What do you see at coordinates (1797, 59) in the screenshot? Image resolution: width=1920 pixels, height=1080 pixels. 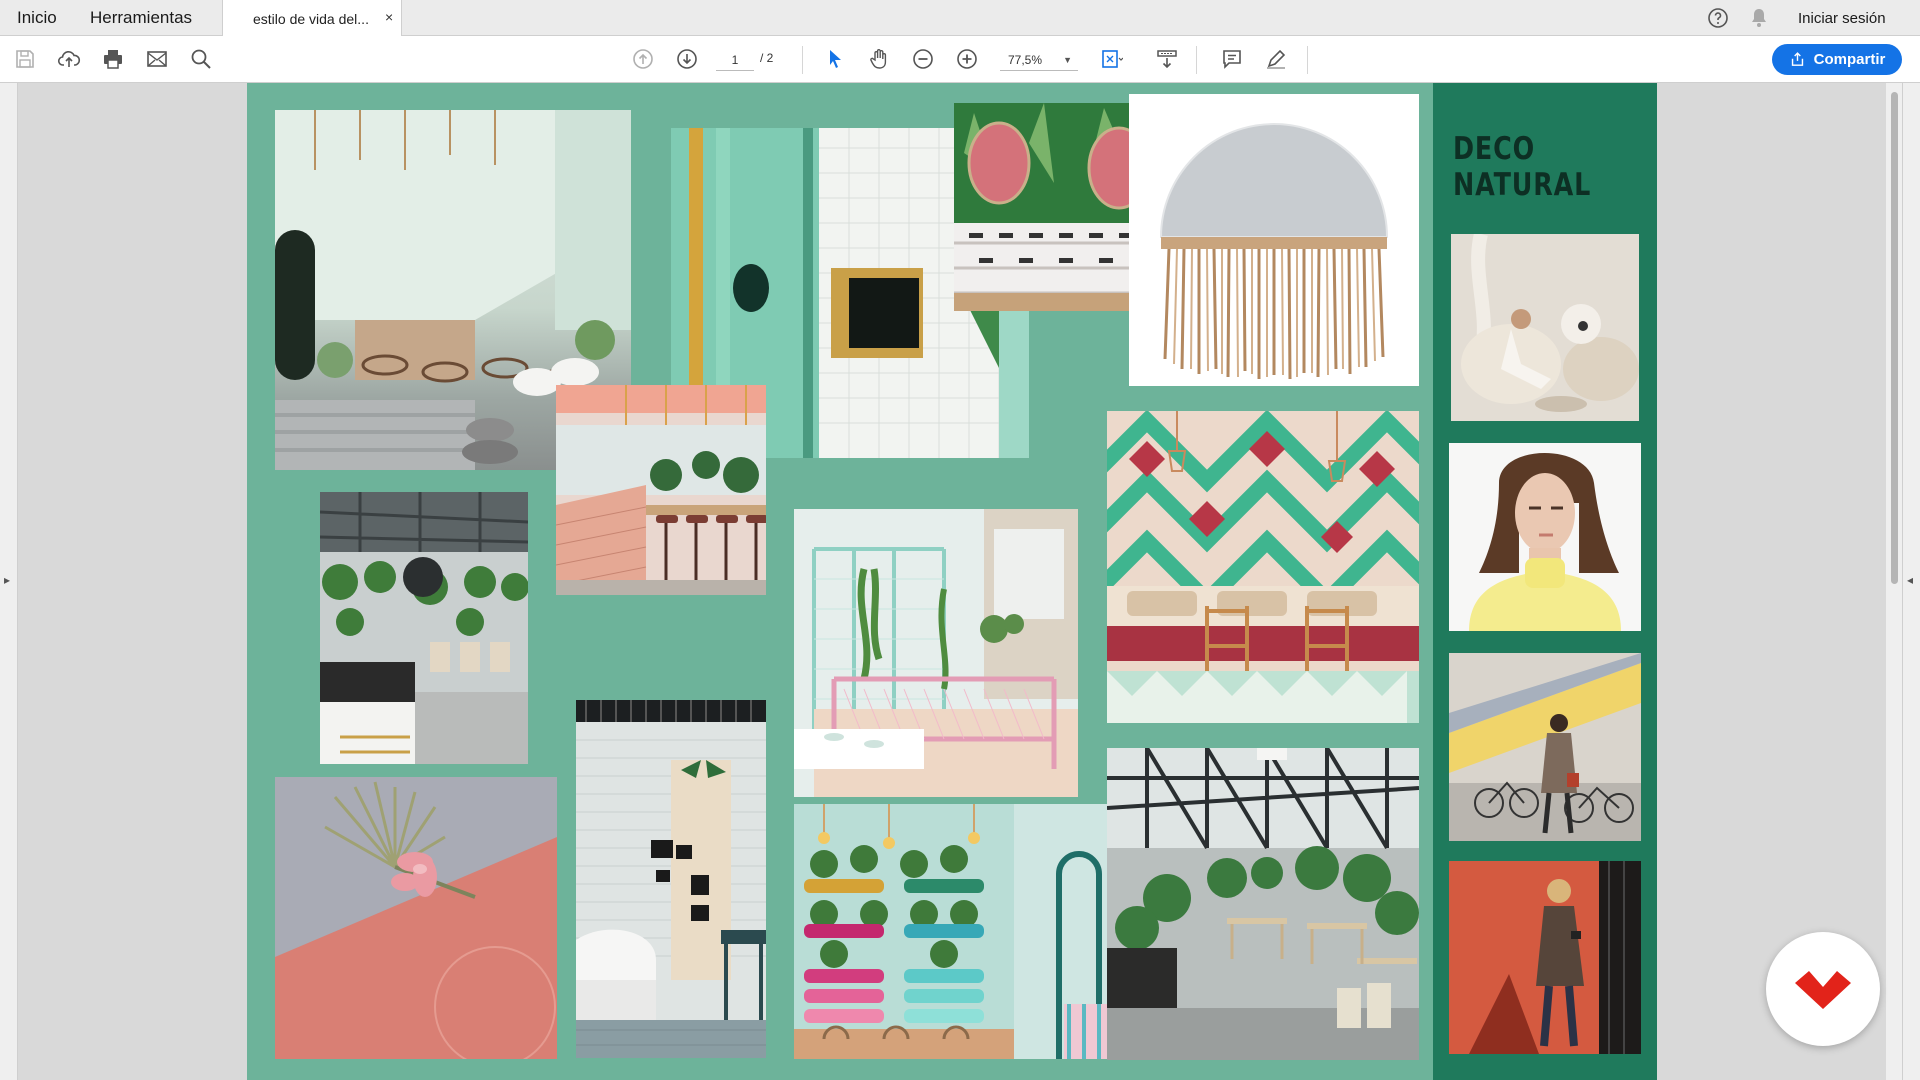 I see `share-icon` at bounding box center [1797, 59].